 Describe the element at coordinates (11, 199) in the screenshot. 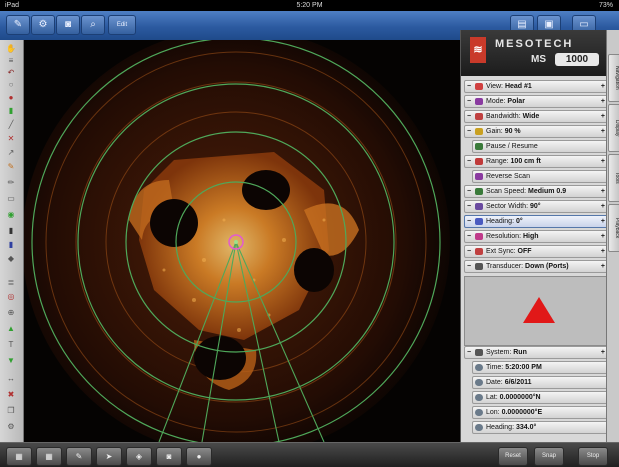

I see `ruler-icon: ▭` at that location.